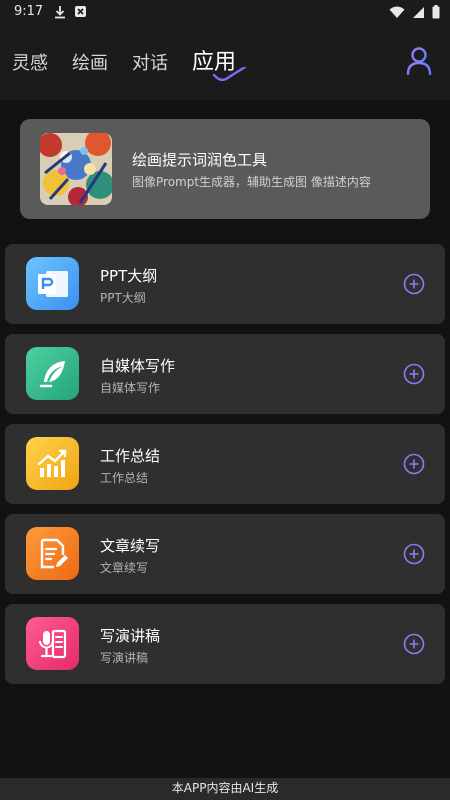 This screenshot has width=450, height=800. I want to click on user-profile-button, so click(419, 63).